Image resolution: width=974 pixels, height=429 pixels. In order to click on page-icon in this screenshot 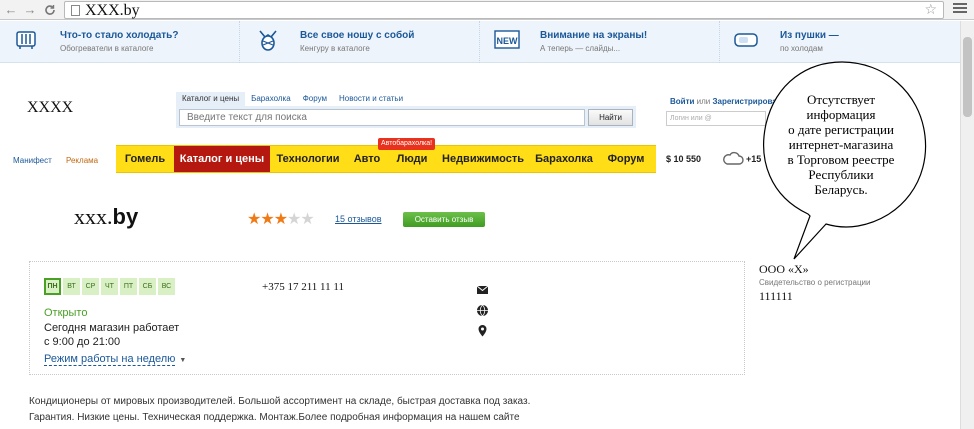, I will do `click(75, 10)`.